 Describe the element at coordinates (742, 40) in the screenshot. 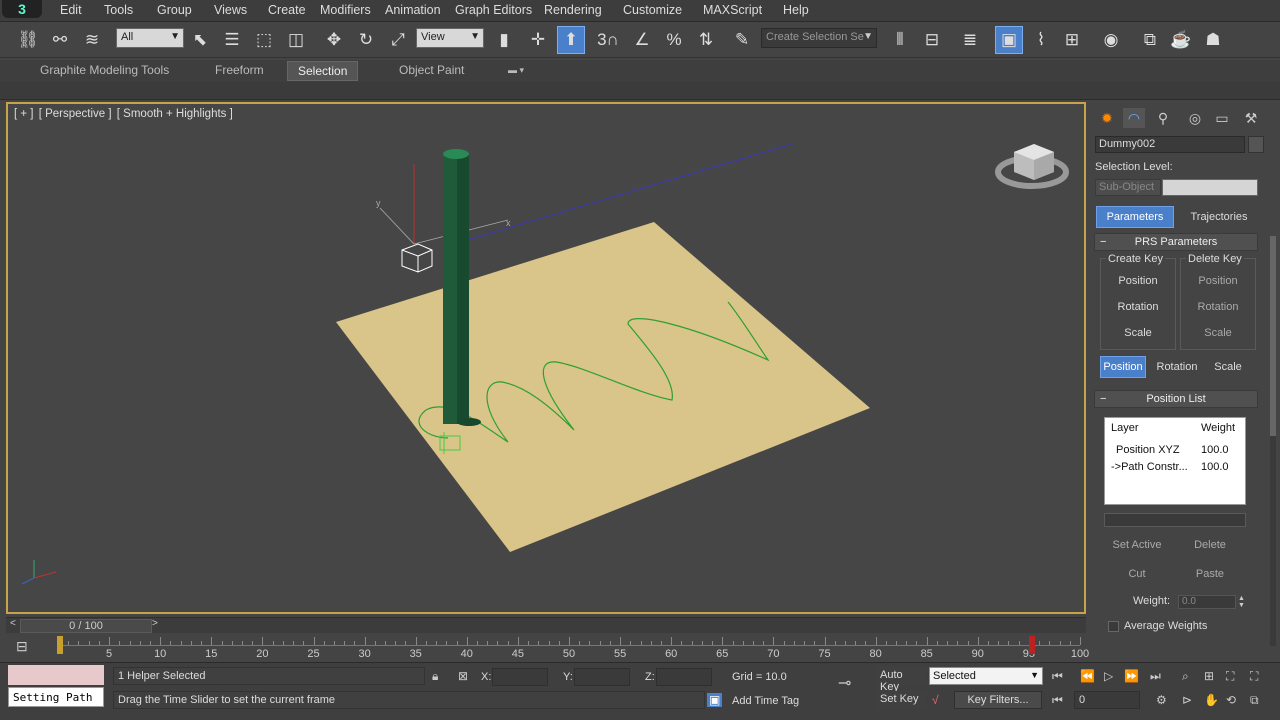

I see `edit-named-selection-icon: ✎` at that location.